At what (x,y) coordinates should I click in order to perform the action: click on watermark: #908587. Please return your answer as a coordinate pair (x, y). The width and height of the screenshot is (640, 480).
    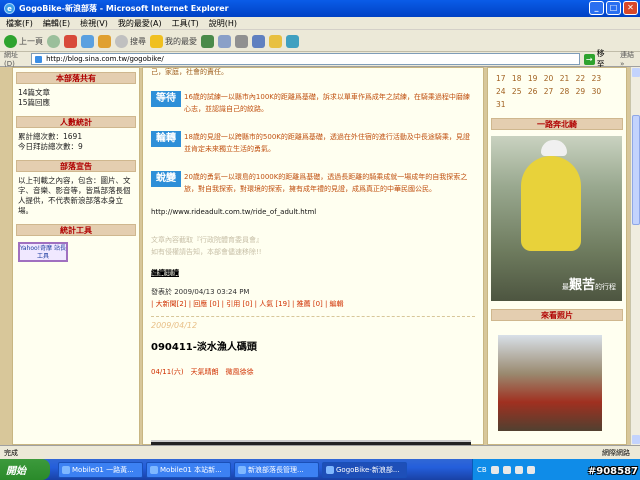
    Looking at the image, I should click on (612, 471).